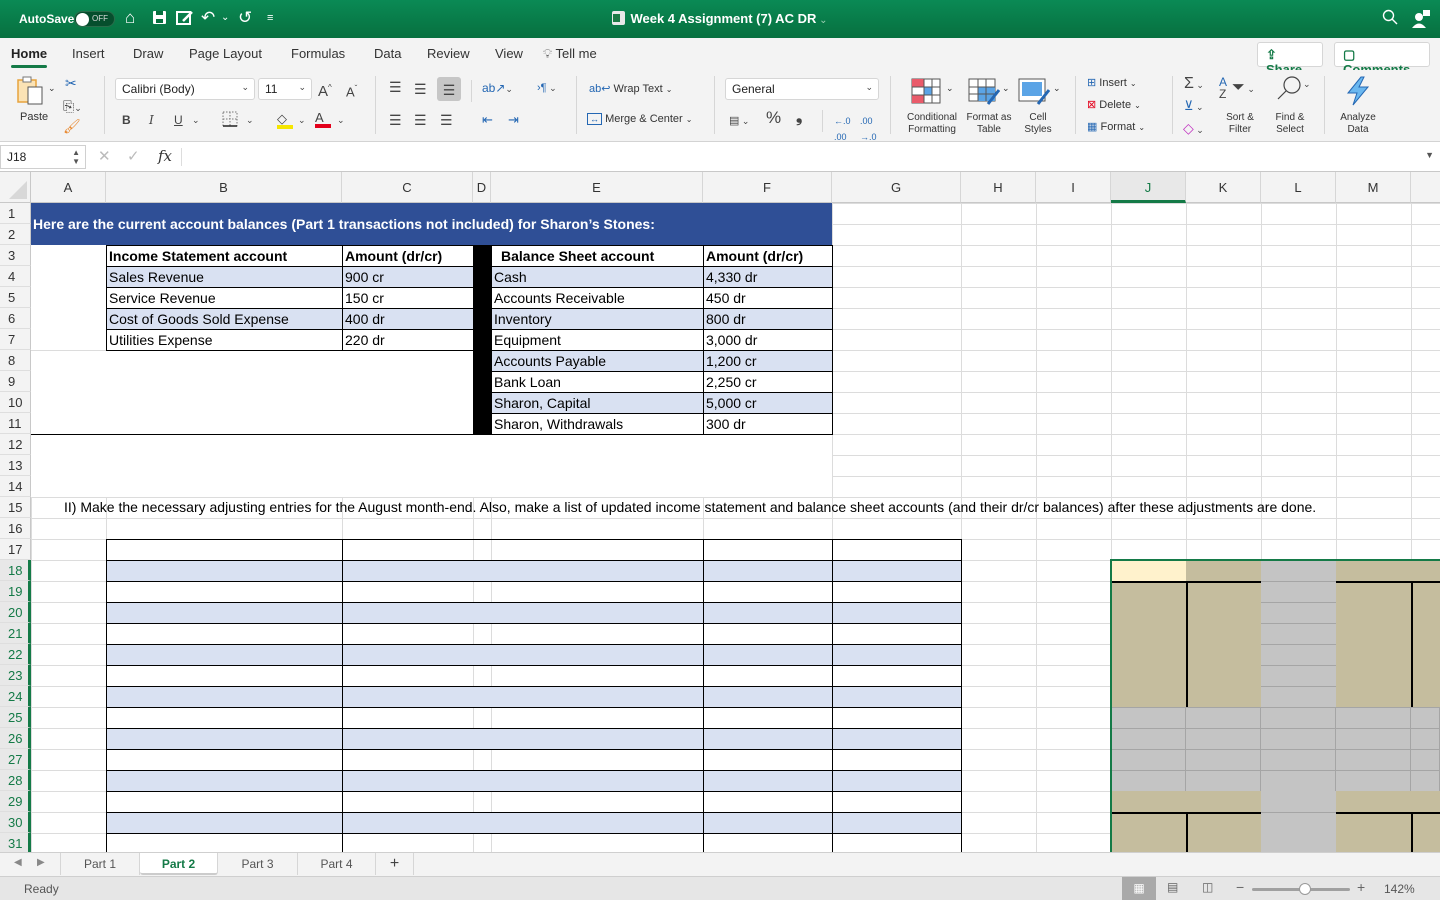  Describe the element at coordinates (926, 92) in the screenshot. I see `conditional-formatting-icon` at that location.